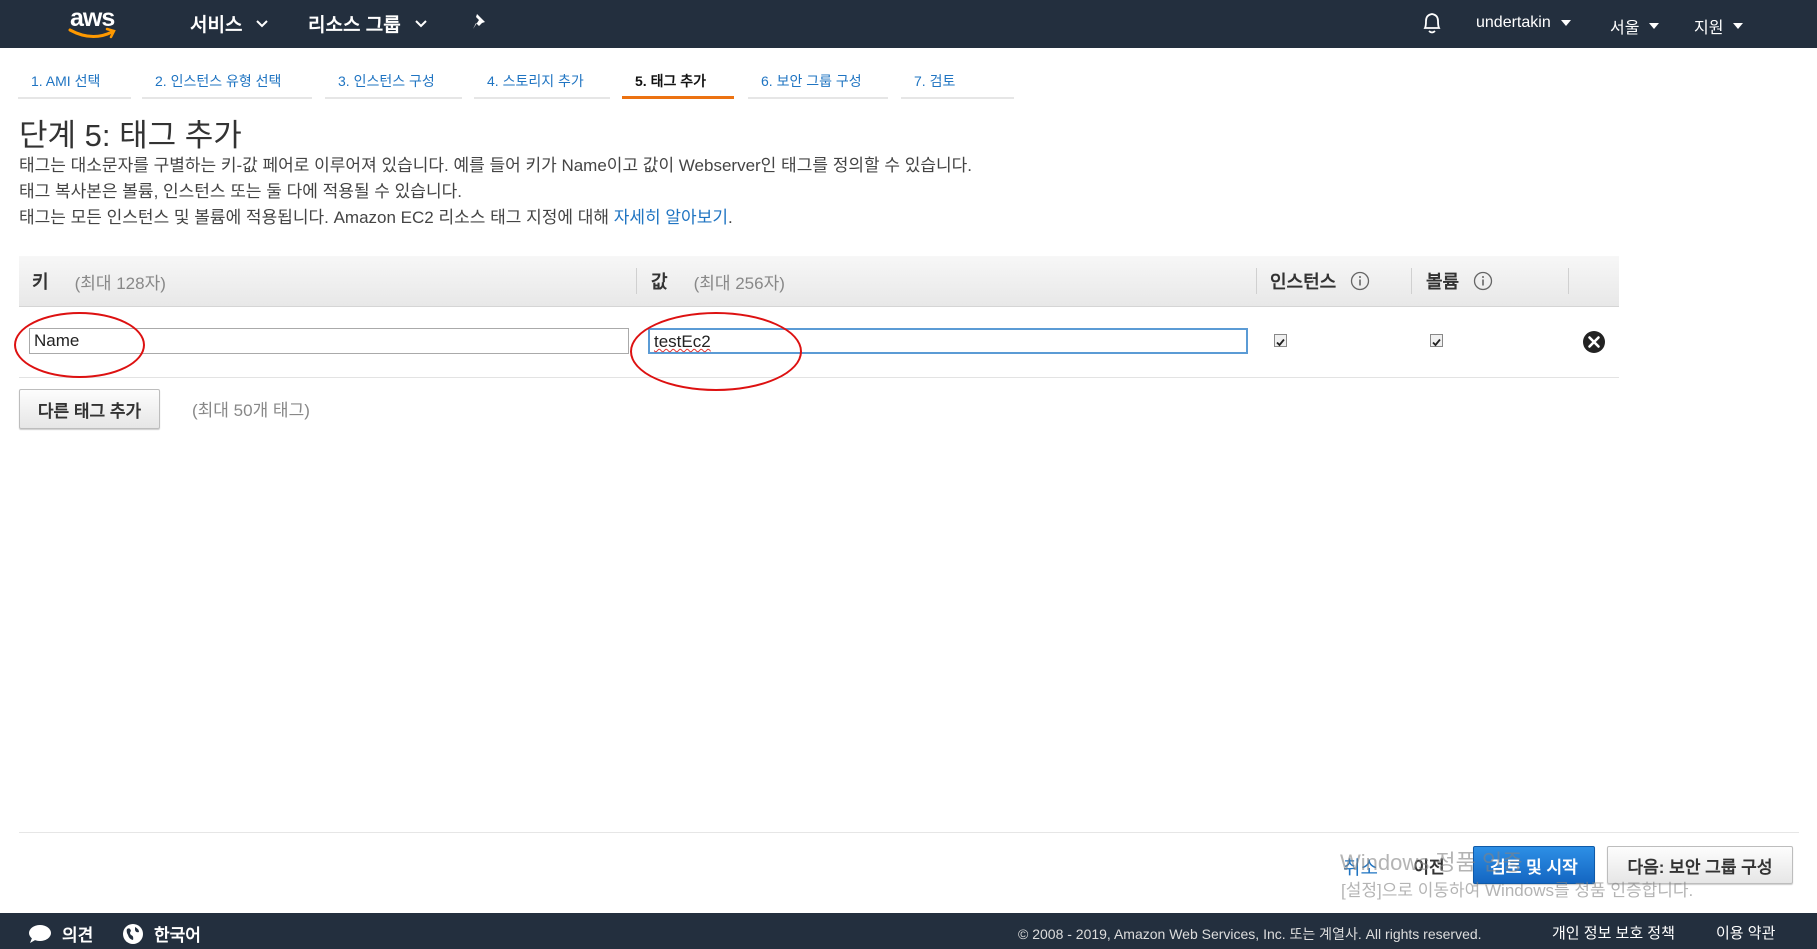 Image resolution: width=1817 pixels, height=949 pixels. Describe the element at coordinates (542, 83) in the screenshot. I see `step-tab-add-storage: 4. 스토리지 추가` at that location.